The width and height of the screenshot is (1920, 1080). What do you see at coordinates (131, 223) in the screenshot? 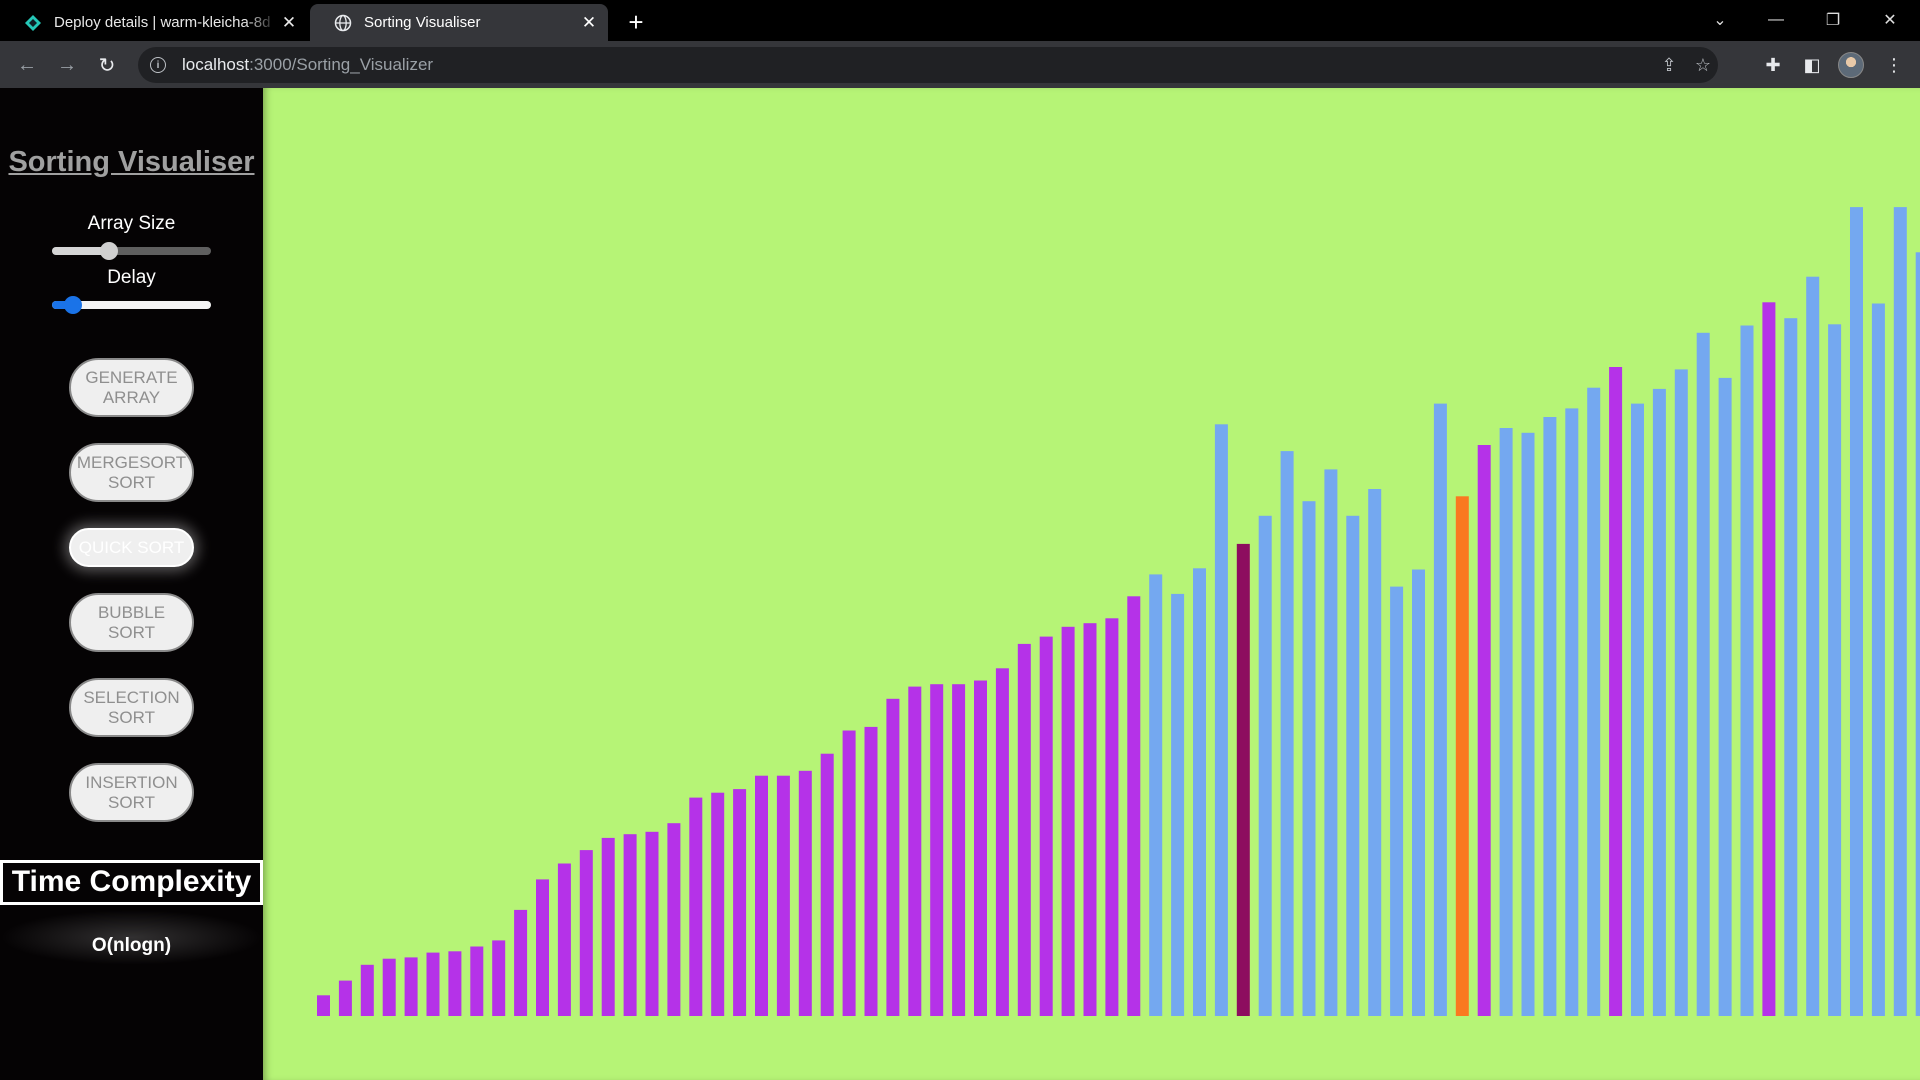
I see `array-size-label: Array Size` at bounding box center [131, 223].